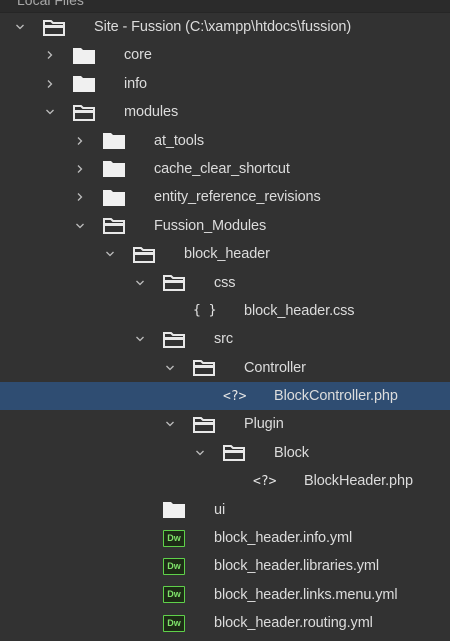  I want to click on tree-item-label: modules, so click(151, 112).